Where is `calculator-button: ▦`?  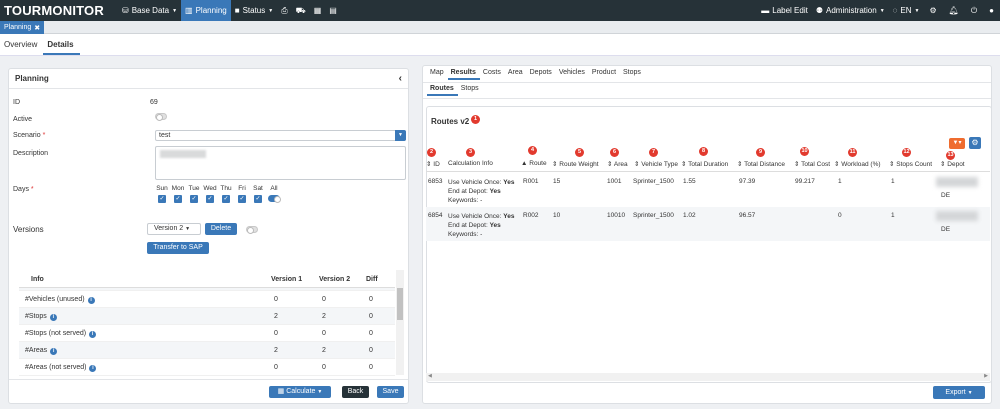 calculator-button: ▦ is located at coordinates (318, 10).